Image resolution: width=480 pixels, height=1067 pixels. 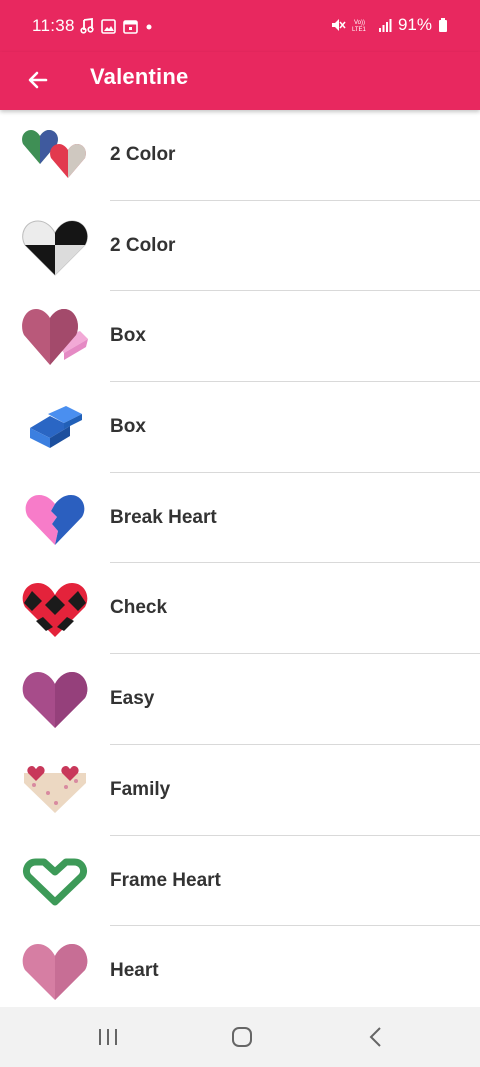 I want to click on app-bar: Valentine, so click(x=240, y=81).